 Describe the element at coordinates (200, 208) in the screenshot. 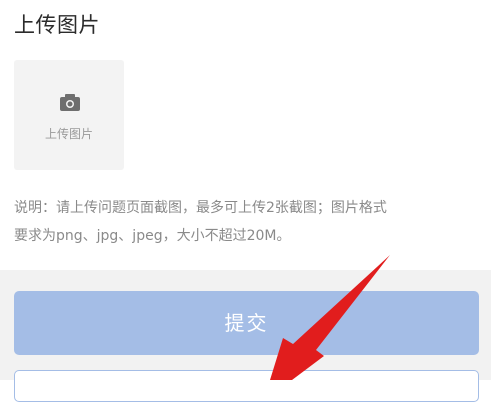

I see `upload-description-line-1: 说明：请上传问题页面截图，最多可上传2张截图；图片格式` at that location.